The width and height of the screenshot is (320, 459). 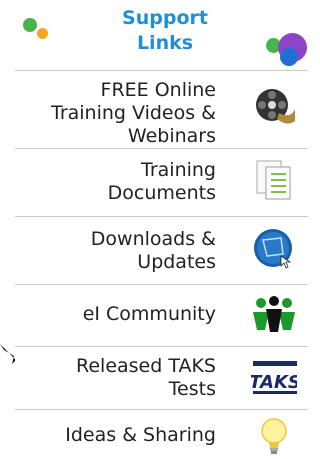 I want to click on taks-logo-icon: TAKS, so click(x=274, y=376).